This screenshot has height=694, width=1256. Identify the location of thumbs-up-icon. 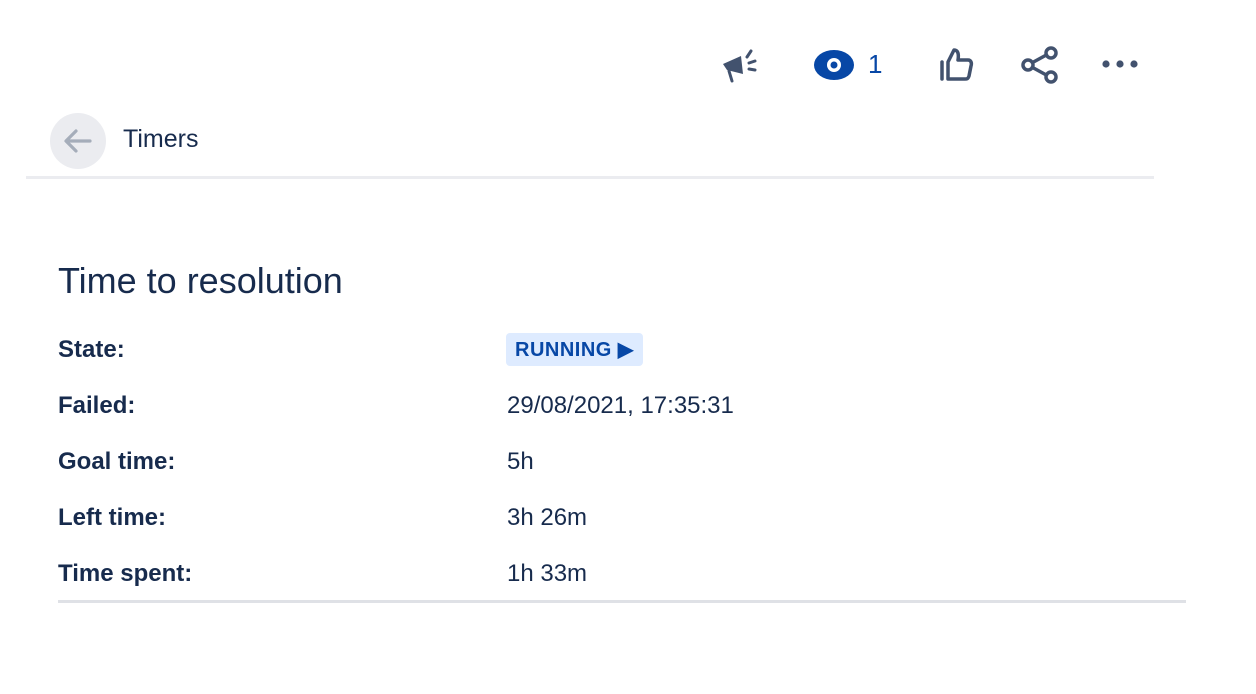
(956, 65).